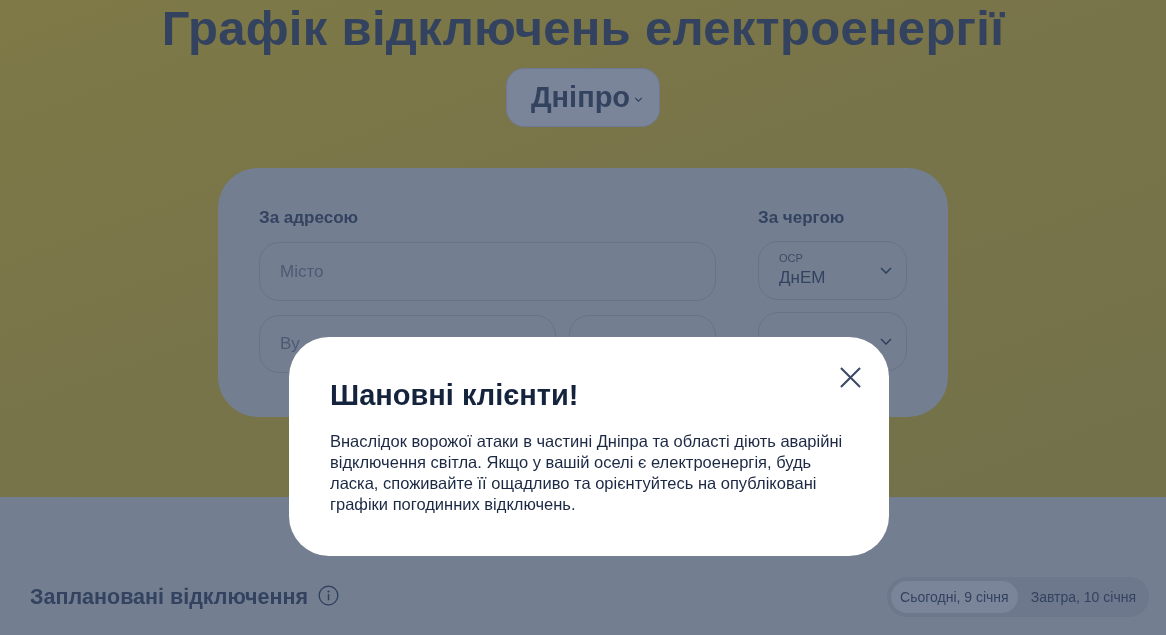 Image resolution: width=1166 pixels, height=635 pixels. I want to click on day-tab: Сьогодні, 9 січня, so click(954, 597).